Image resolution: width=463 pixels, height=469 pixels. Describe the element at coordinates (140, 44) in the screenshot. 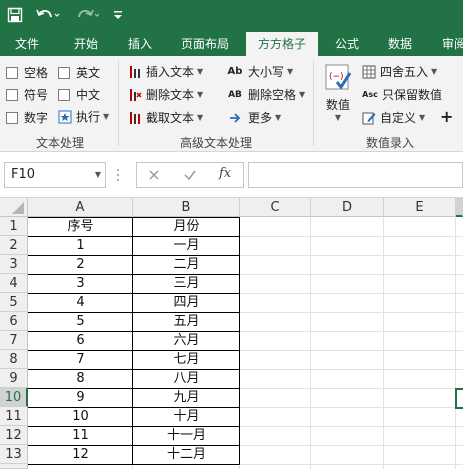

I see `tab-insert: 插入` at that location.